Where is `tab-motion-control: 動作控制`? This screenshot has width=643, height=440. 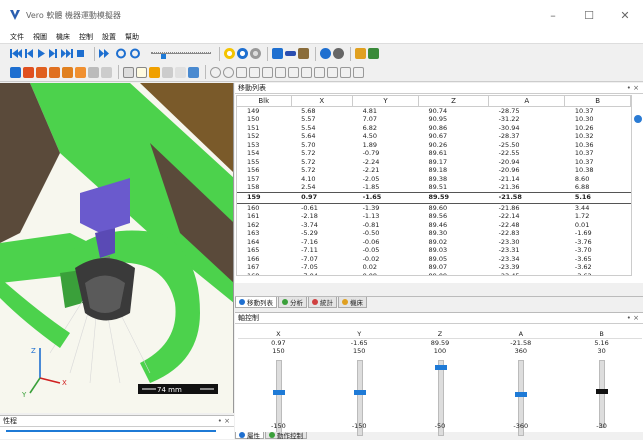 tab-motion-control: 動作控制 is located at coordinates (286, 436).